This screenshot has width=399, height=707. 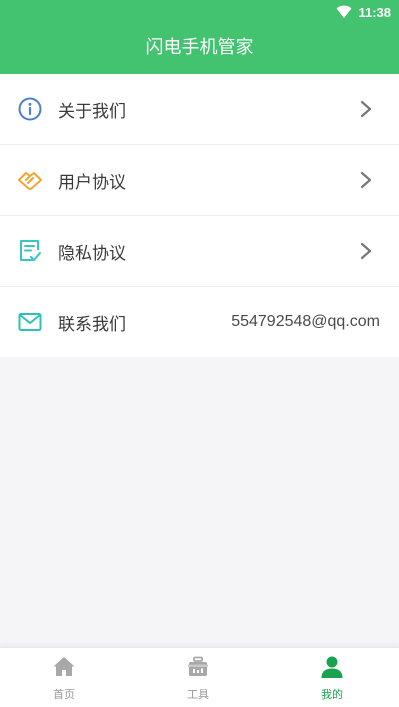 What do you see at coordinates (199, 109) in the screenshot?
I see `menu-item-about: 关于我们` at bounding box center [199, 109].